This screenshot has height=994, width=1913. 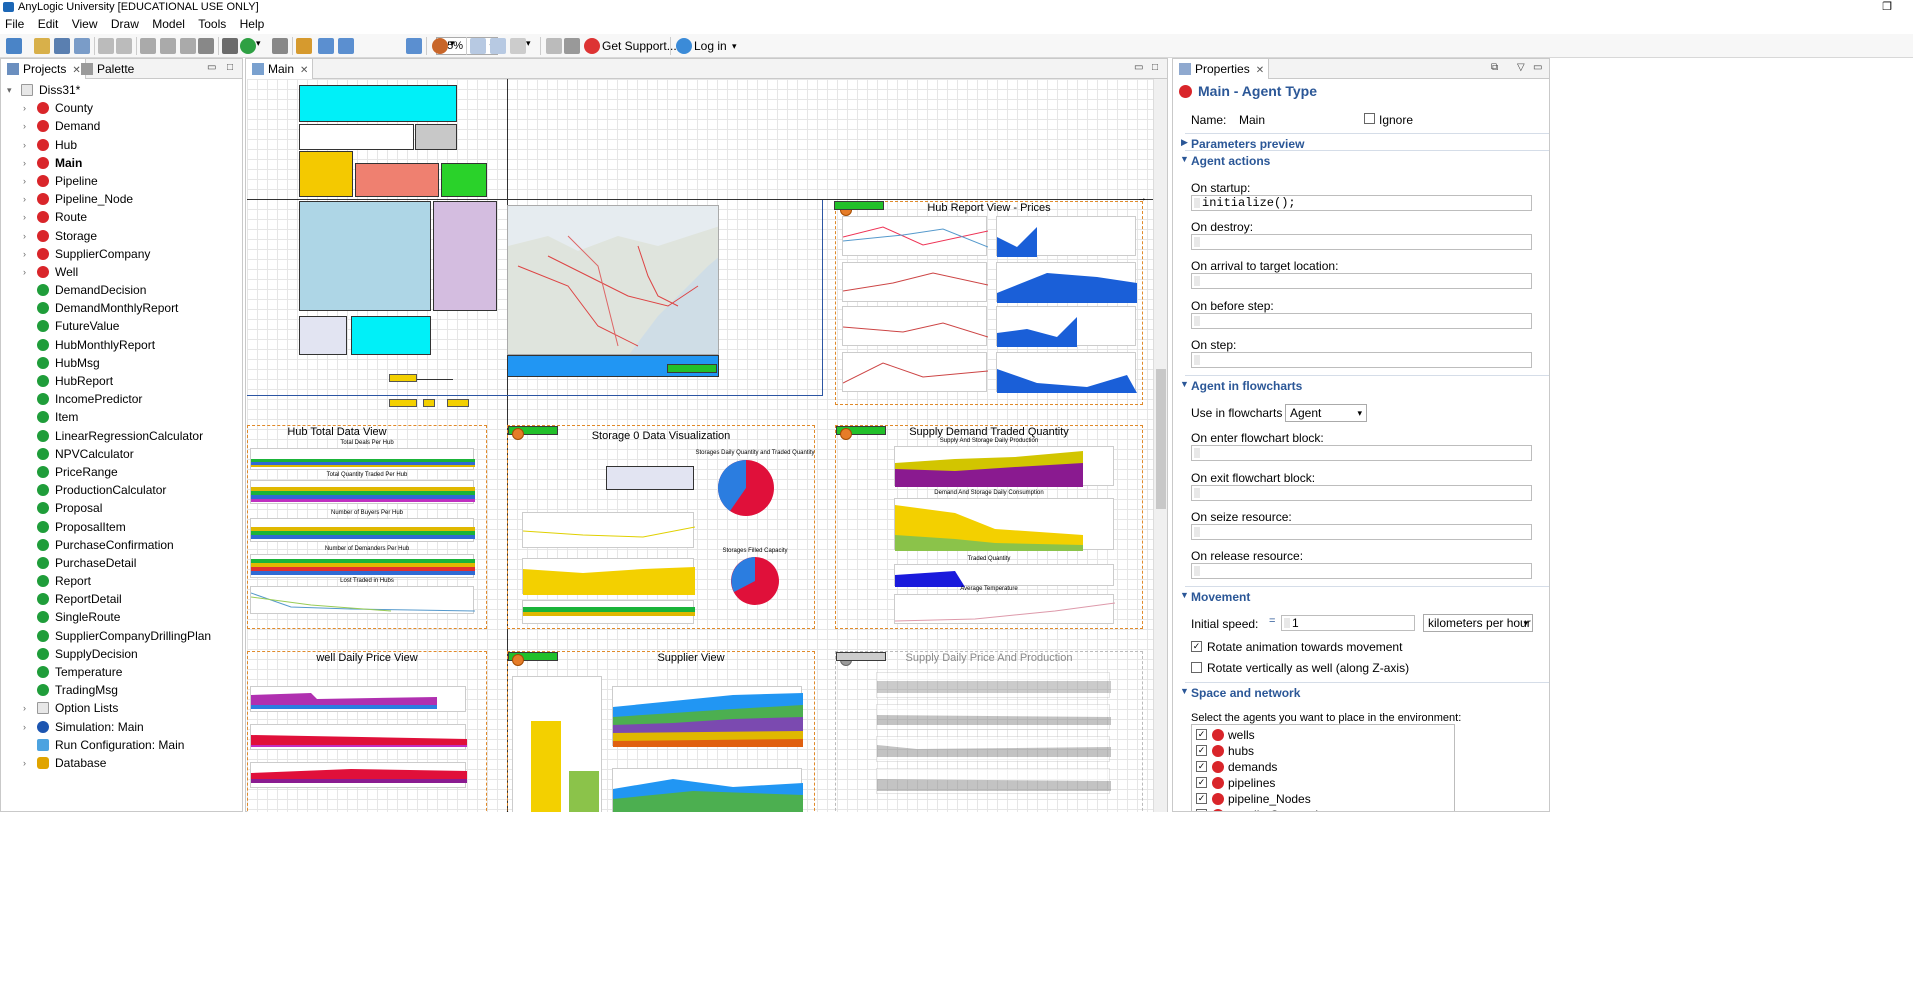 What do you see at coordinates (121, 108) in the screenshot?
I see `tree-item-county: › County` at bounding box center [121, 108].